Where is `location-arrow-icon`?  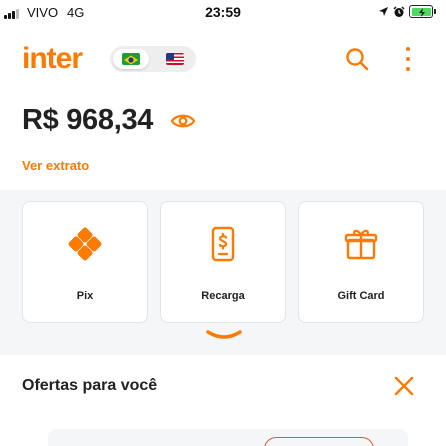
location-arrow-icon is located at coordinates (383, 11).